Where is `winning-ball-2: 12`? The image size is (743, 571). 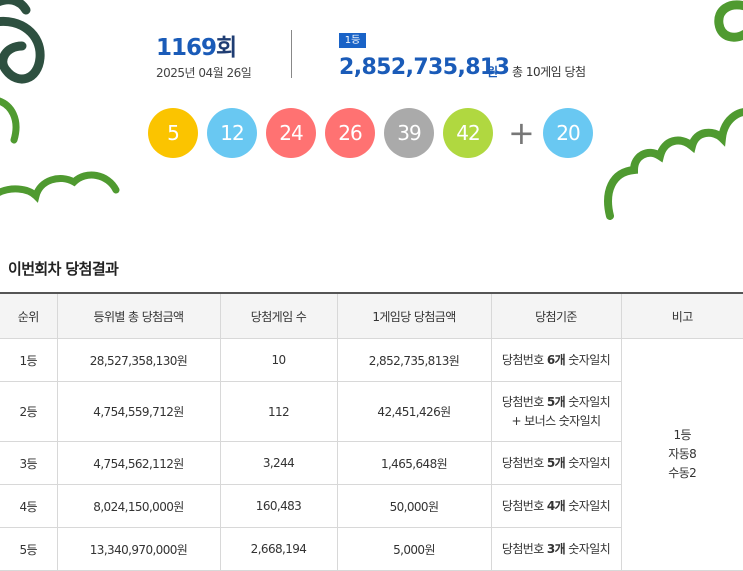 winning-ball-2: 12 is located at coordinates (232, 133).